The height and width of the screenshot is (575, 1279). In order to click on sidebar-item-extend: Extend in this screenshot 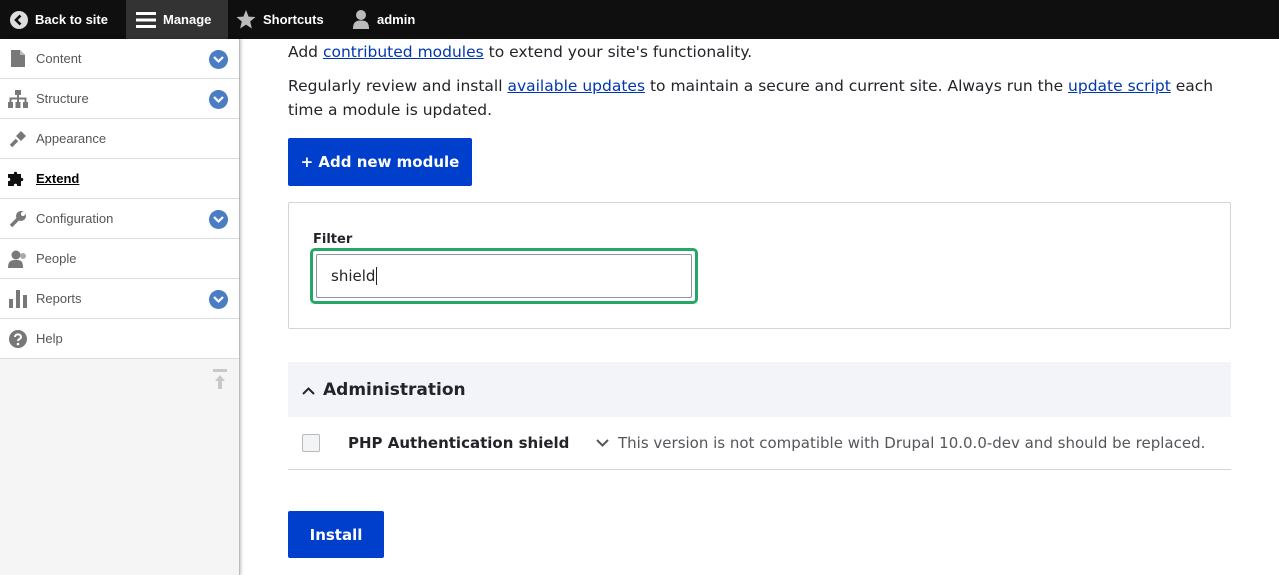, I will do `click(119, 179)`.